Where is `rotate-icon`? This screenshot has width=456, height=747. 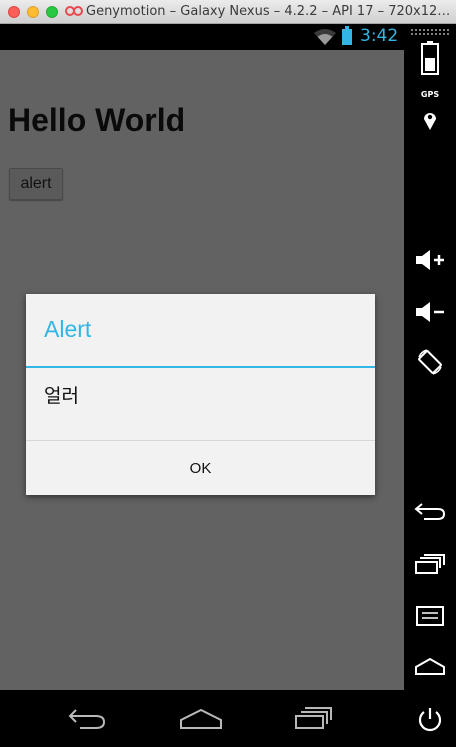
rotate-icon is located at coordinates (430, 362).